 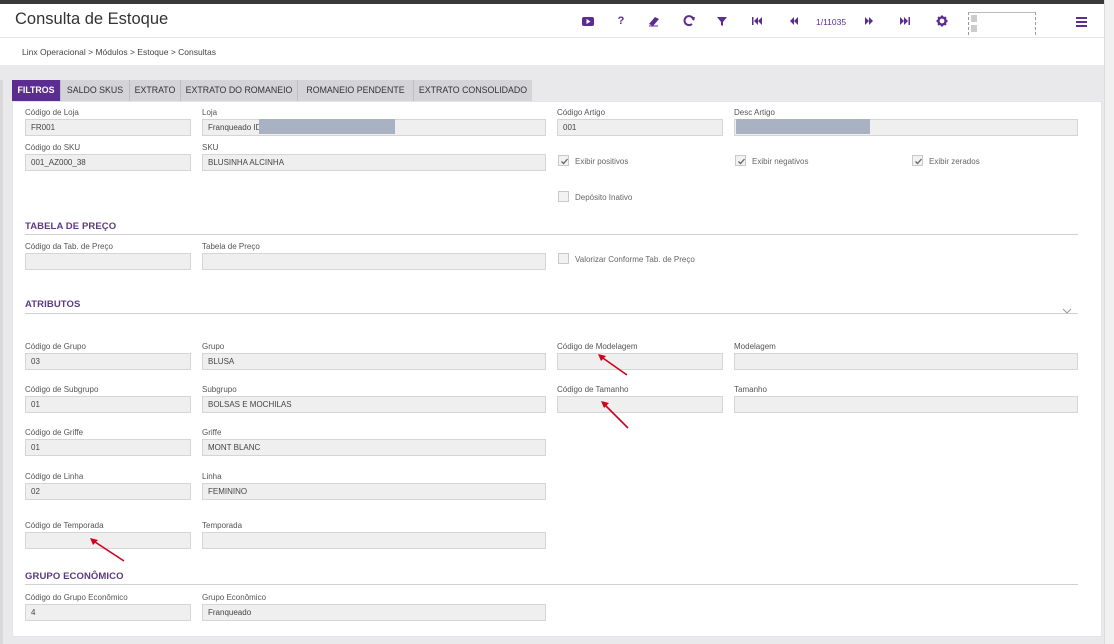 What do you see at coordinates (473, 90) in the screenshot?
I see `tab-extrato-consolidado: EXTRATO CONSOLIDADO` at bounding box center [473, 90].